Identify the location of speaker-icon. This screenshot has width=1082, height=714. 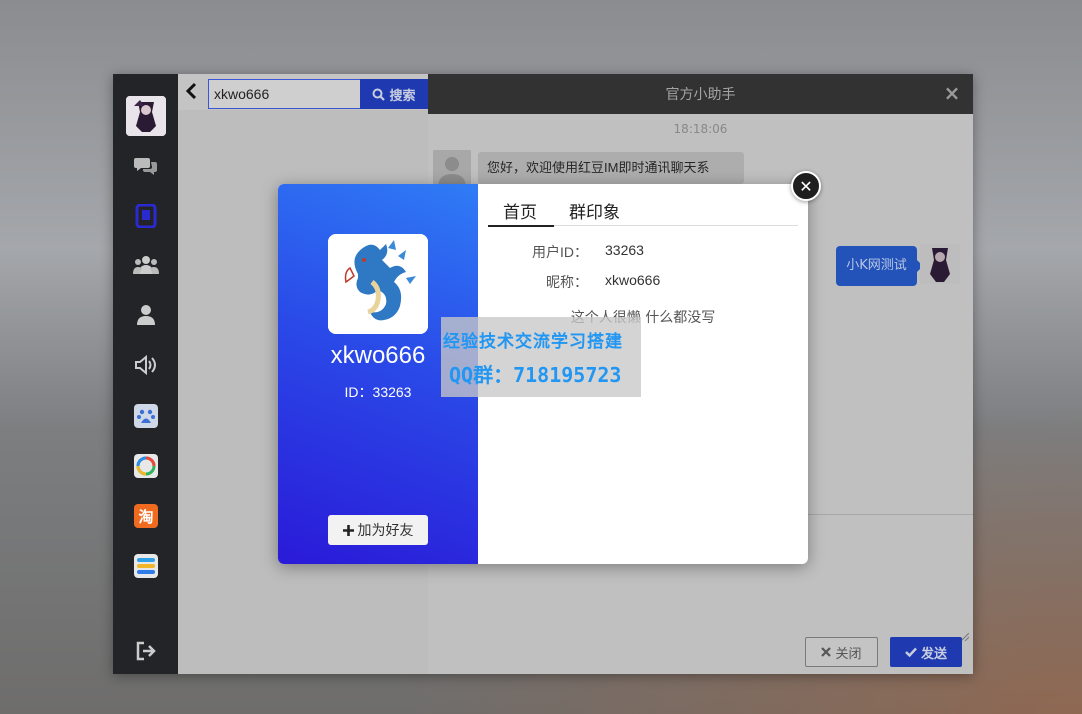
(146, 365).